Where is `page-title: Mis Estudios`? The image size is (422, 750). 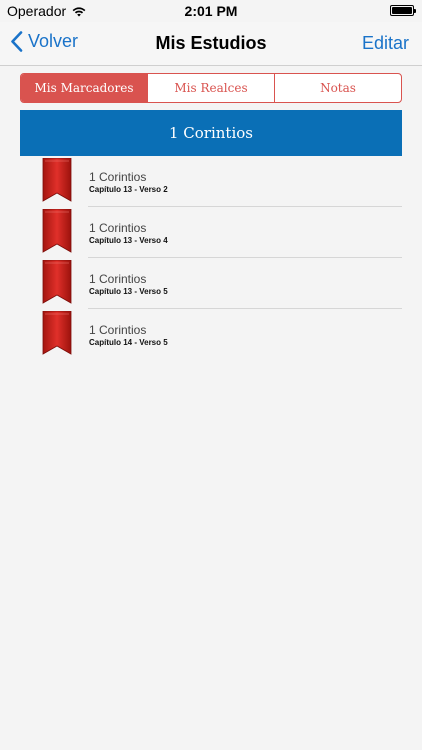
page-title: Mis Estudios is located at coordinates (211, 43).